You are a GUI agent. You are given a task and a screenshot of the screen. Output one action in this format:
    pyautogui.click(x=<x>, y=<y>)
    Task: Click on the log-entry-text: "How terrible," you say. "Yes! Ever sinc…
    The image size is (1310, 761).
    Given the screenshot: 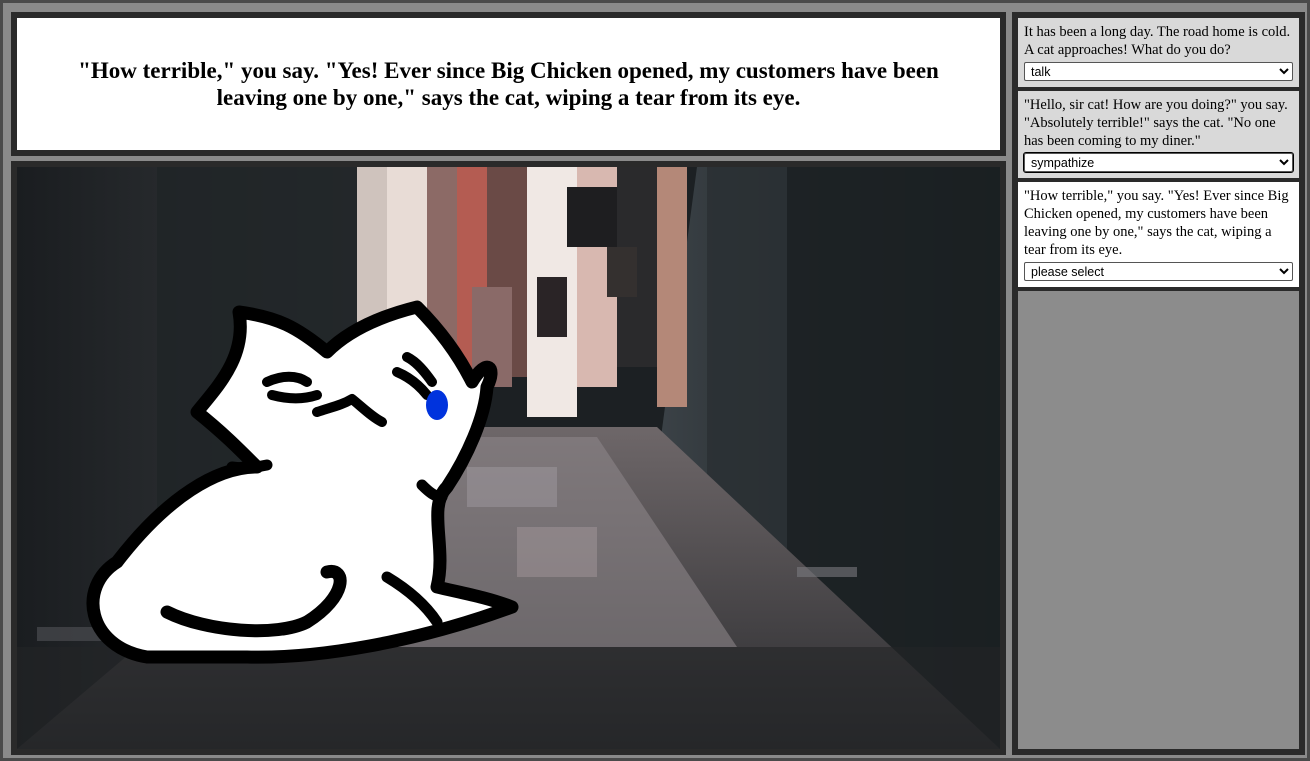 What is the action you would take?
    pyautogui.click(x=1156, y=223)
    